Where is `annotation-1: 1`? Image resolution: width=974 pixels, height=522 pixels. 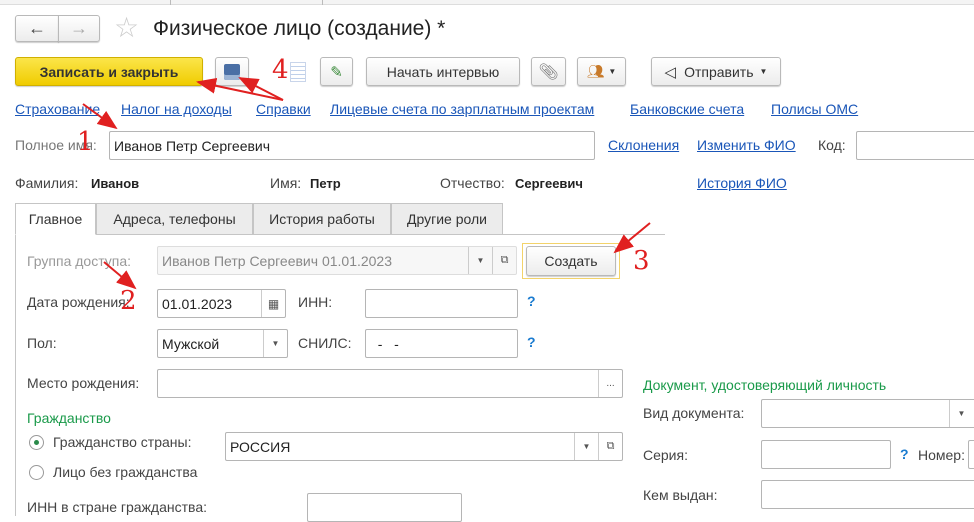 annotation-1: 1 is located at coordinates (85, 142).